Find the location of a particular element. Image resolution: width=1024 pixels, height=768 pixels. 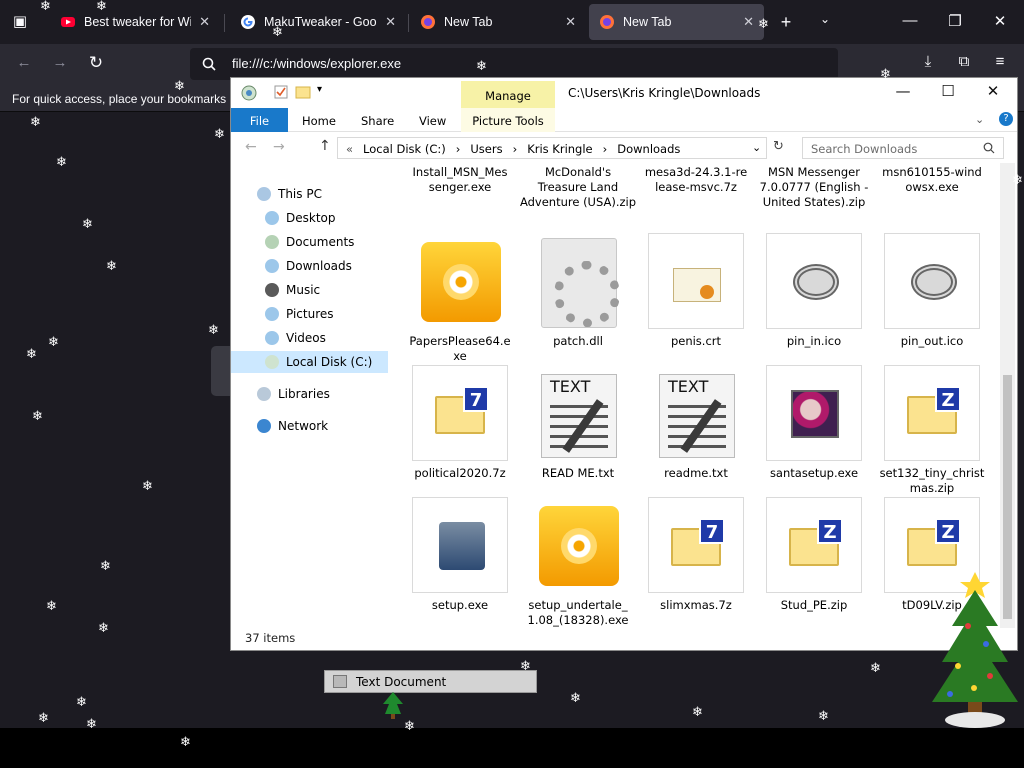

firefox-icon is located at coordinates (607, 22).